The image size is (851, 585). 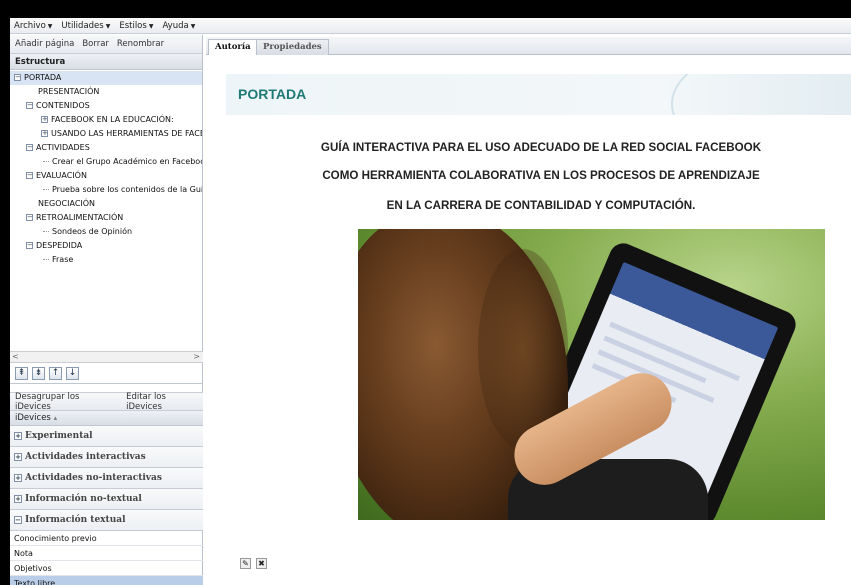 What do you see at coordinates (245, 563) in the screenshot?
I see `edit-pencil-icon: ✎` at bounding box center [245, 563].